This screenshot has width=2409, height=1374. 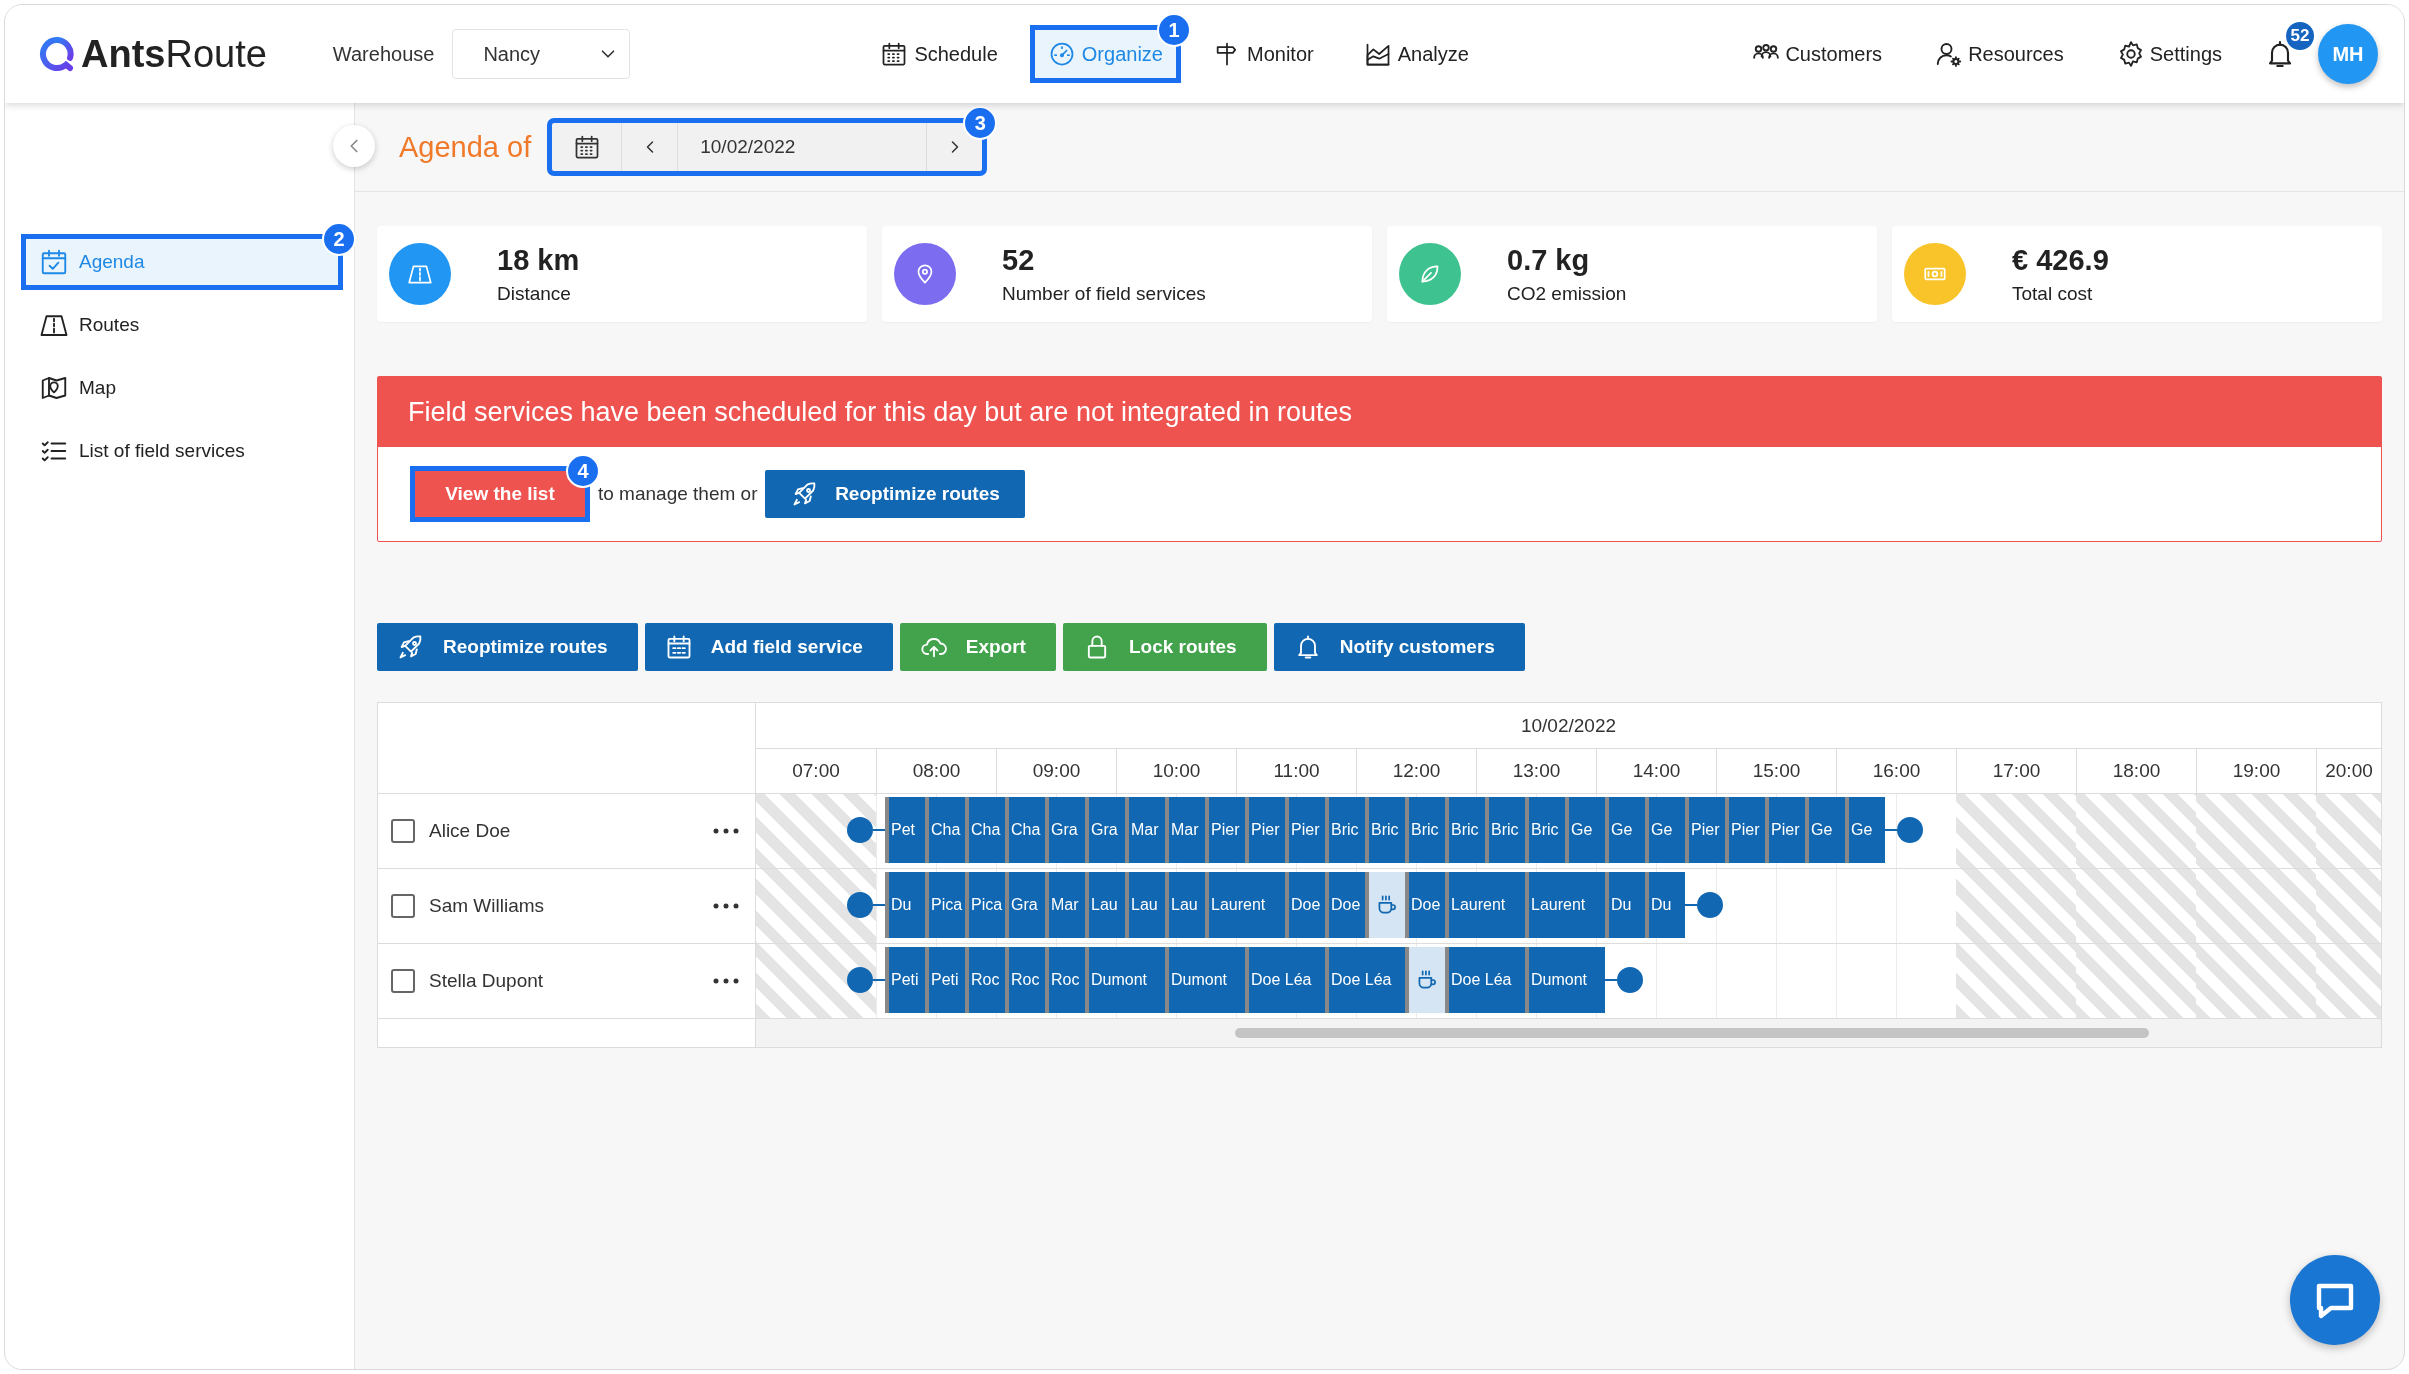 What do you see at coordinates (1173, 30) in the screenshot?
I see `callout-badge: 1` at bounding box center [1173, 30].